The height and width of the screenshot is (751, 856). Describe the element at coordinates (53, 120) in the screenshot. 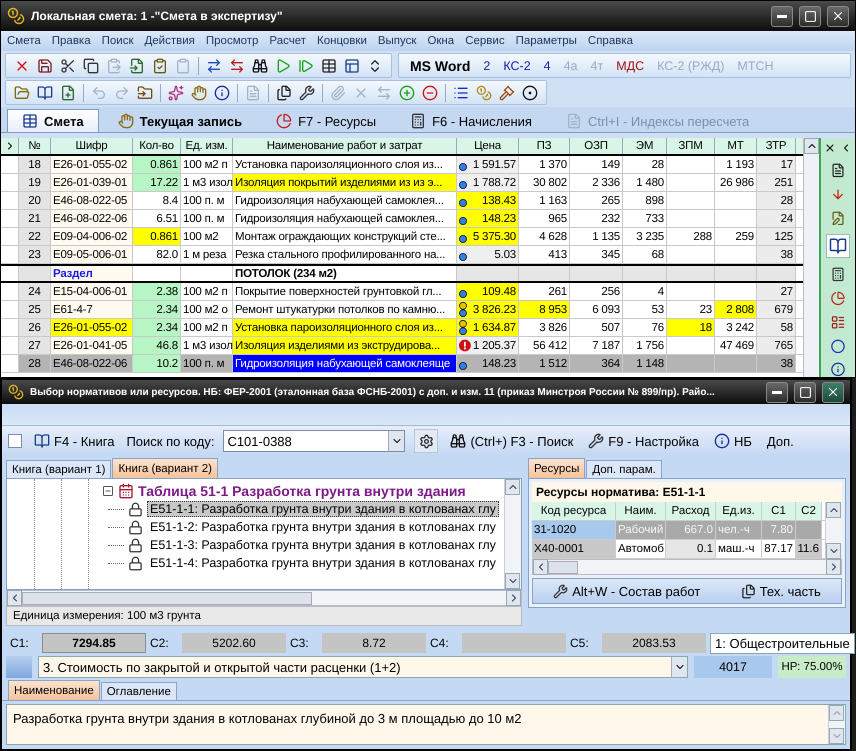

I see `tab: Смета` at that location.